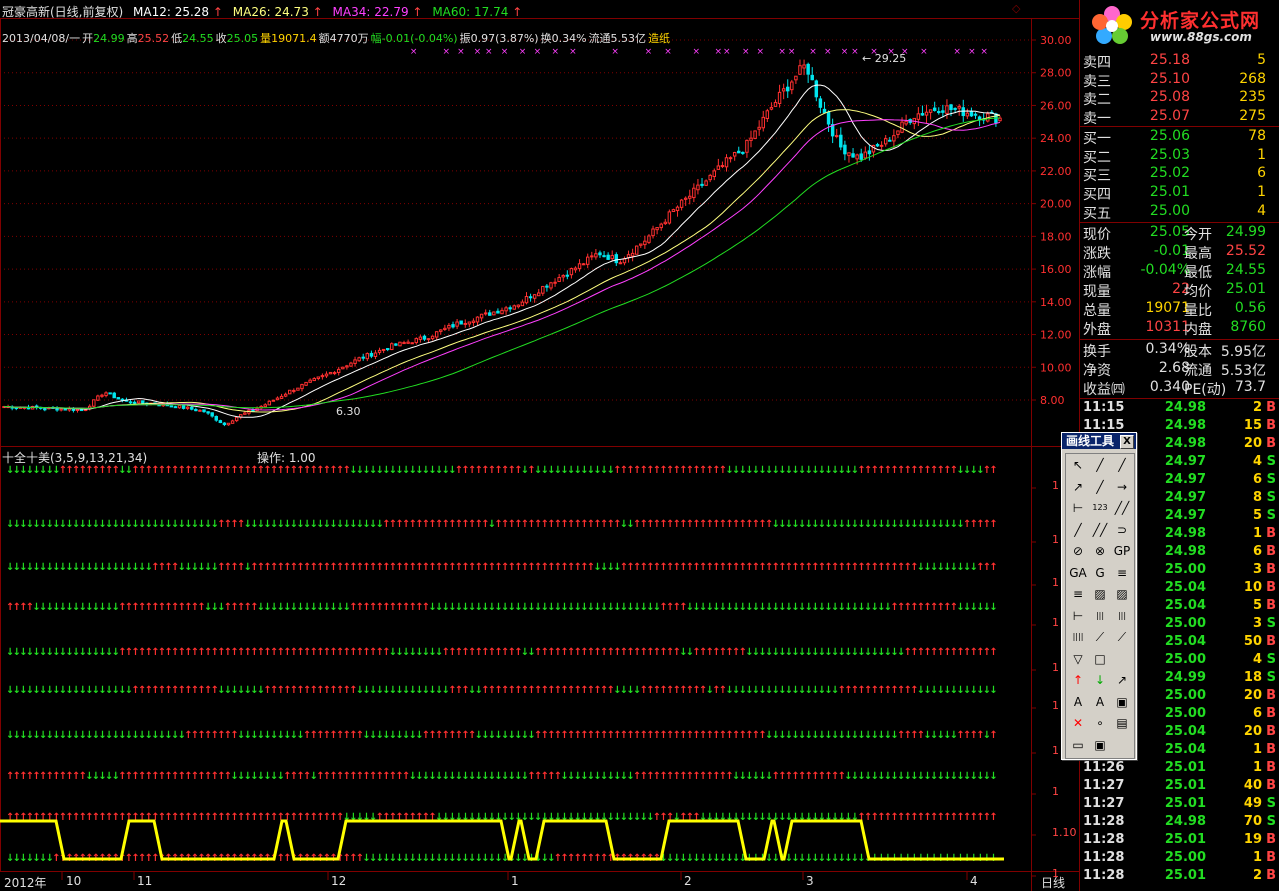  I want to click on tool-button-32-icon: ↗, so click(1122, 680).